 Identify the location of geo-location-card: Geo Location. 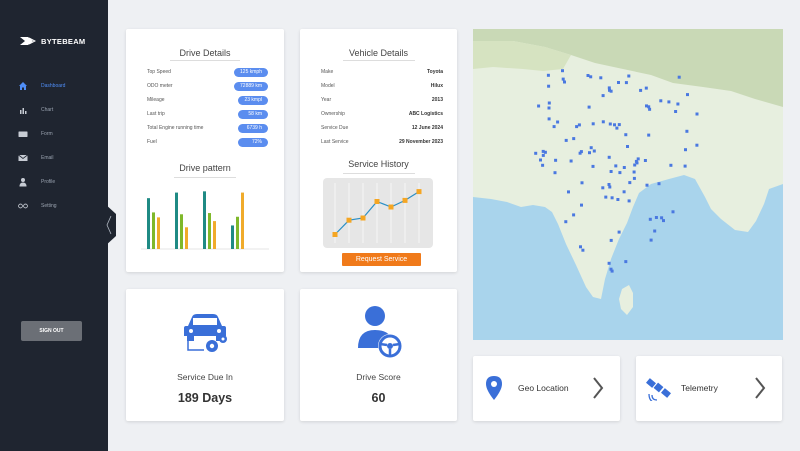
(546, 388).